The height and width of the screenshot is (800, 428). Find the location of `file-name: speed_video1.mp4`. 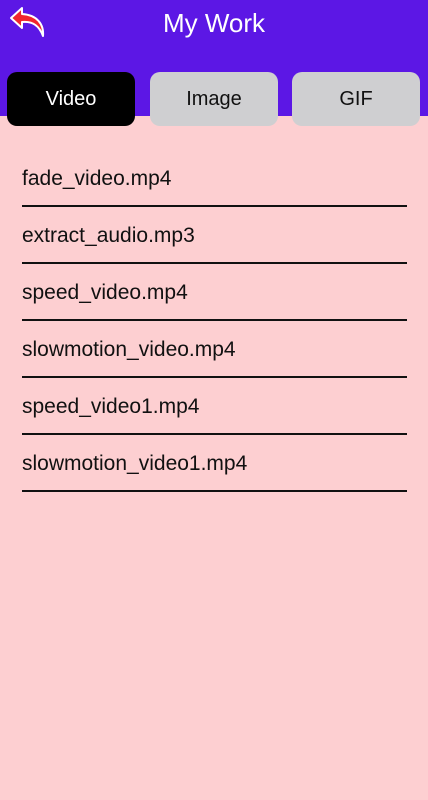

file-name: speed_video1.mp4 is located at coordinates (111, 406).